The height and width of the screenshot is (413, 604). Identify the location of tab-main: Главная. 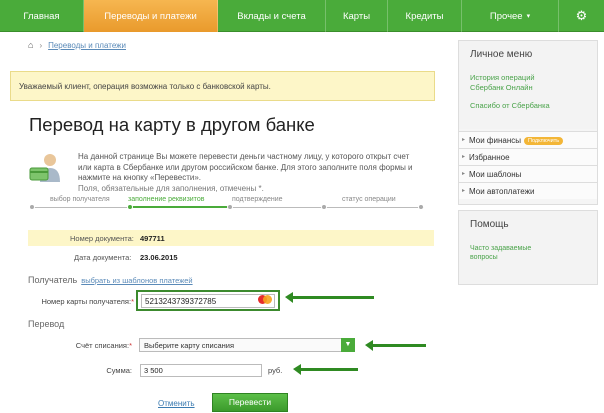
(42, 16).